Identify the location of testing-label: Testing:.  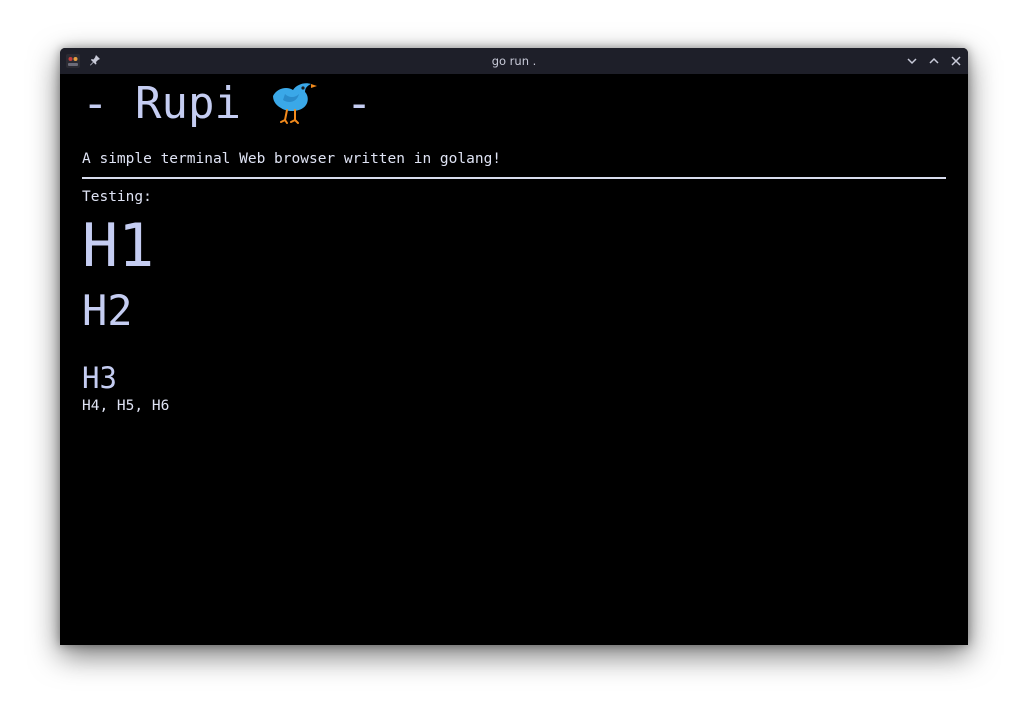
(117, 197).